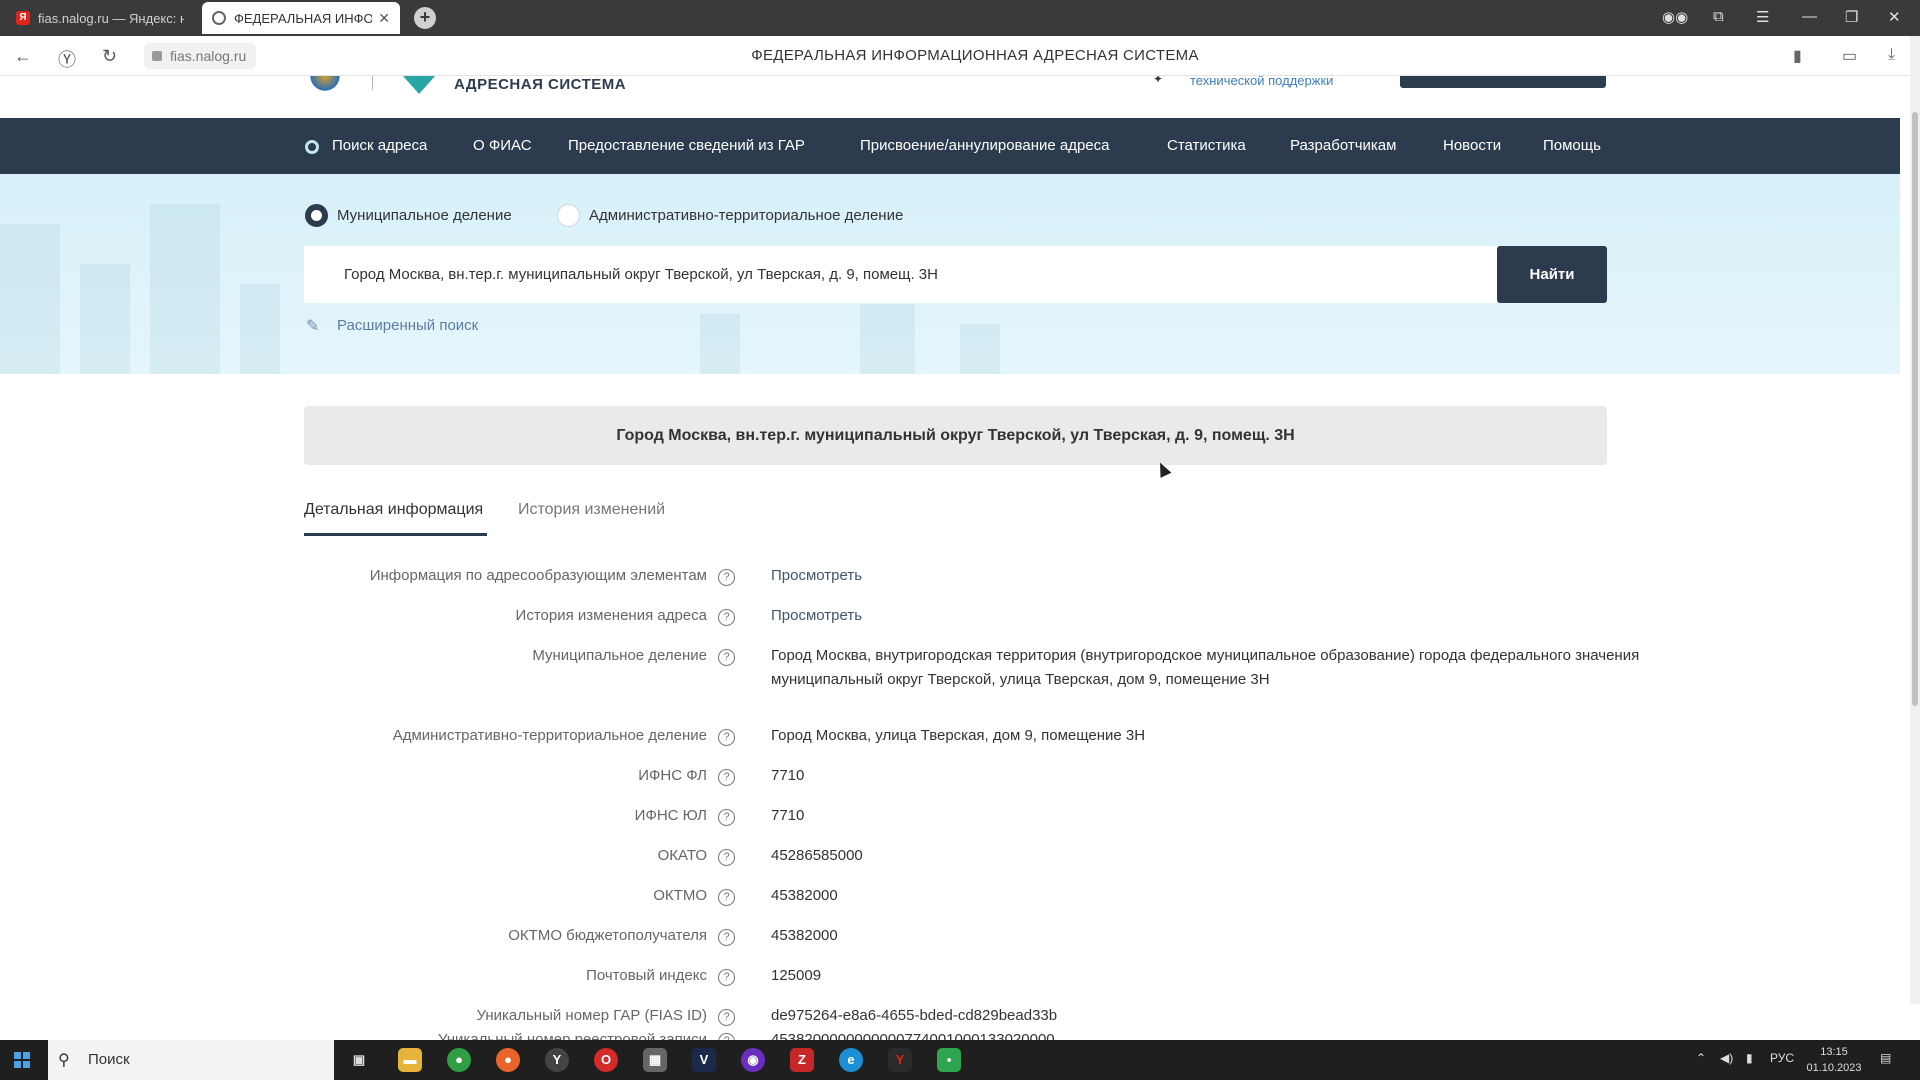  What do you see at coordinates (1718, 16) in the screenshot?
I see `tabs-icon: ⧉` at bounding box center [1718, 16].